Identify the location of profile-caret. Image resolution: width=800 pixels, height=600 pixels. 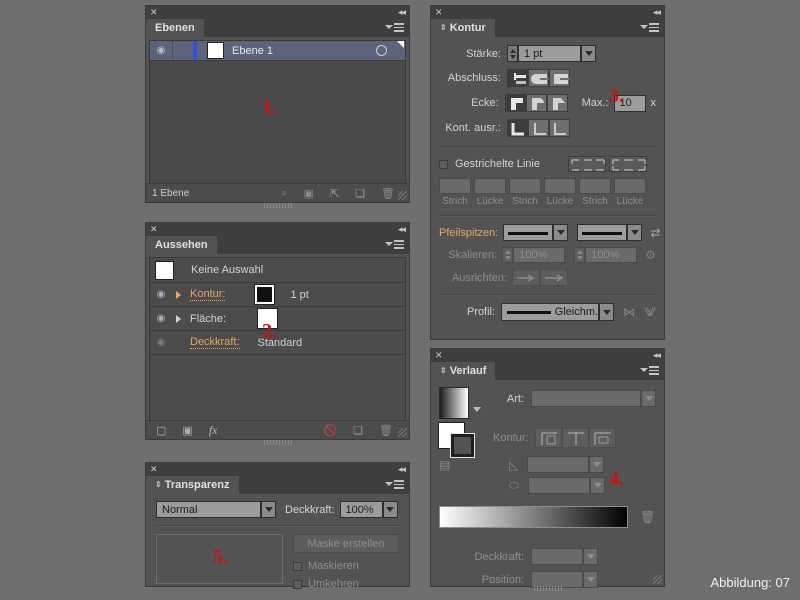
(607, 312).